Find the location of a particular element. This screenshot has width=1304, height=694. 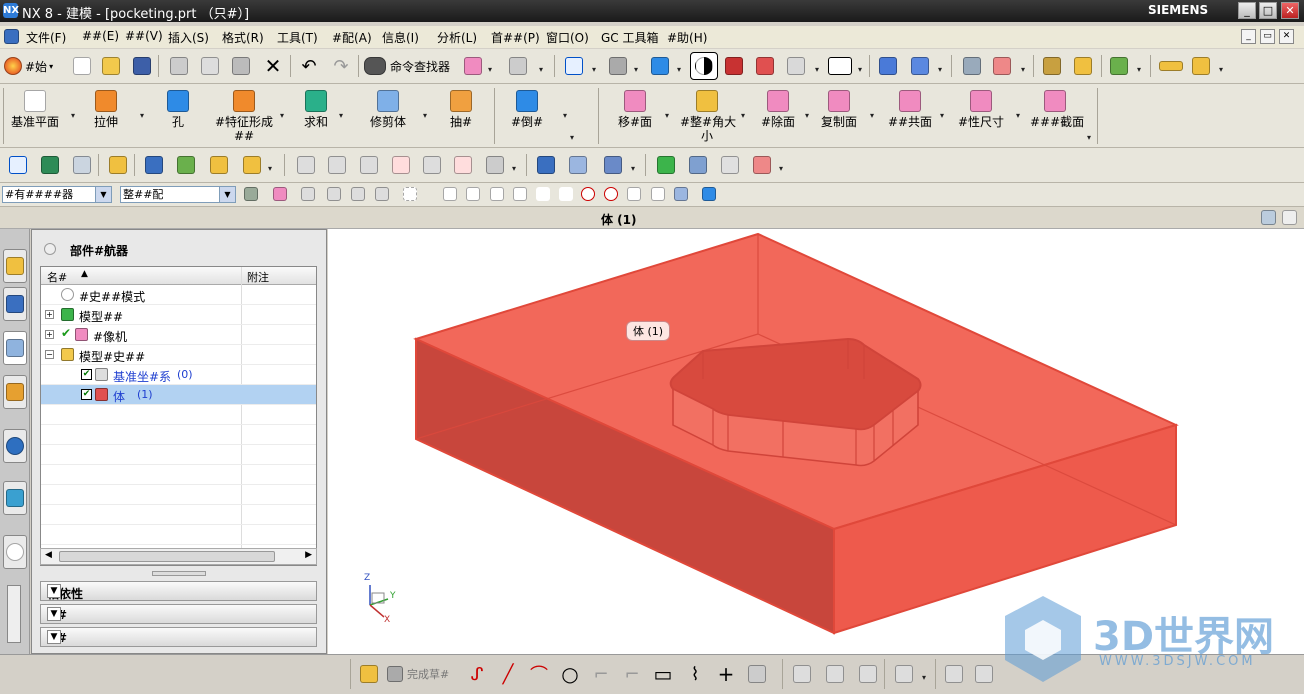

rect-select-button is located at coordinates (410, 194).